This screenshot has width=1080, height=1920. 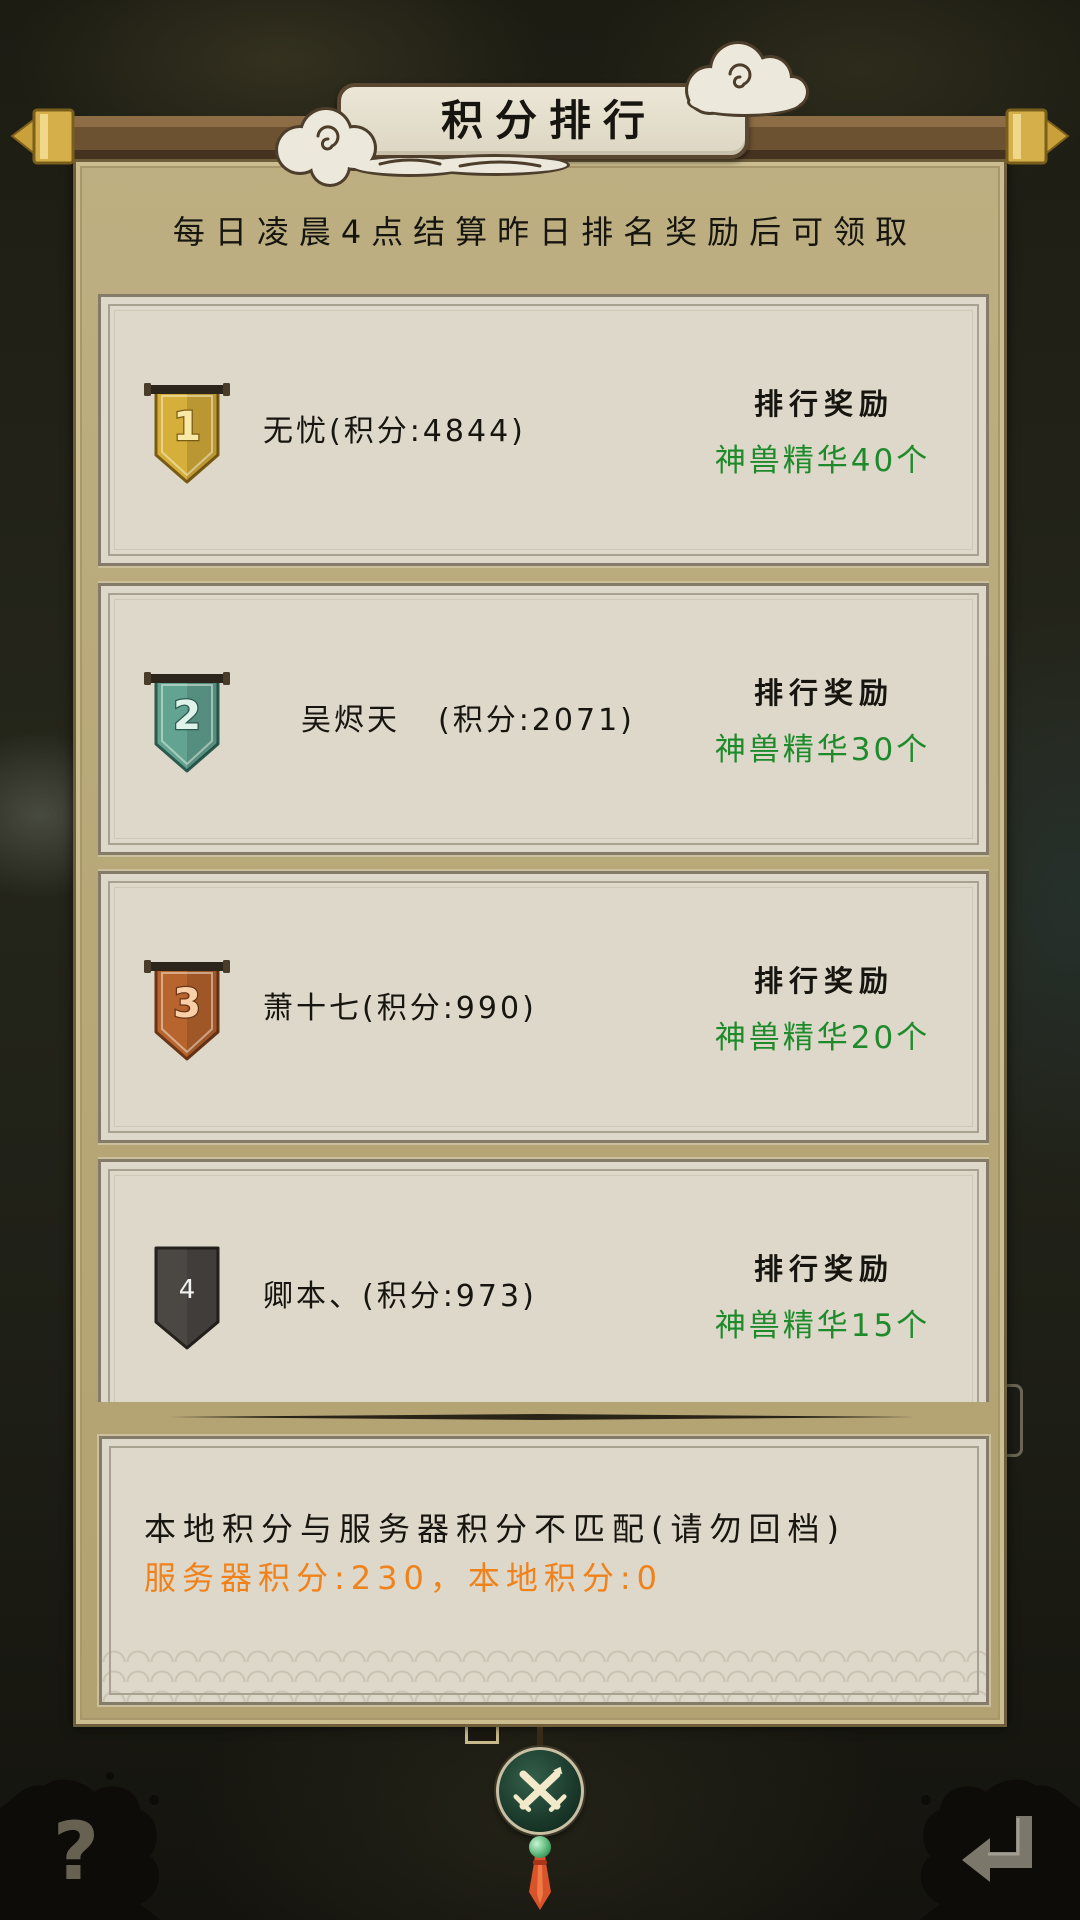 I want to click on reward-value: 神兽精华30个, so click(x=822, y=750).